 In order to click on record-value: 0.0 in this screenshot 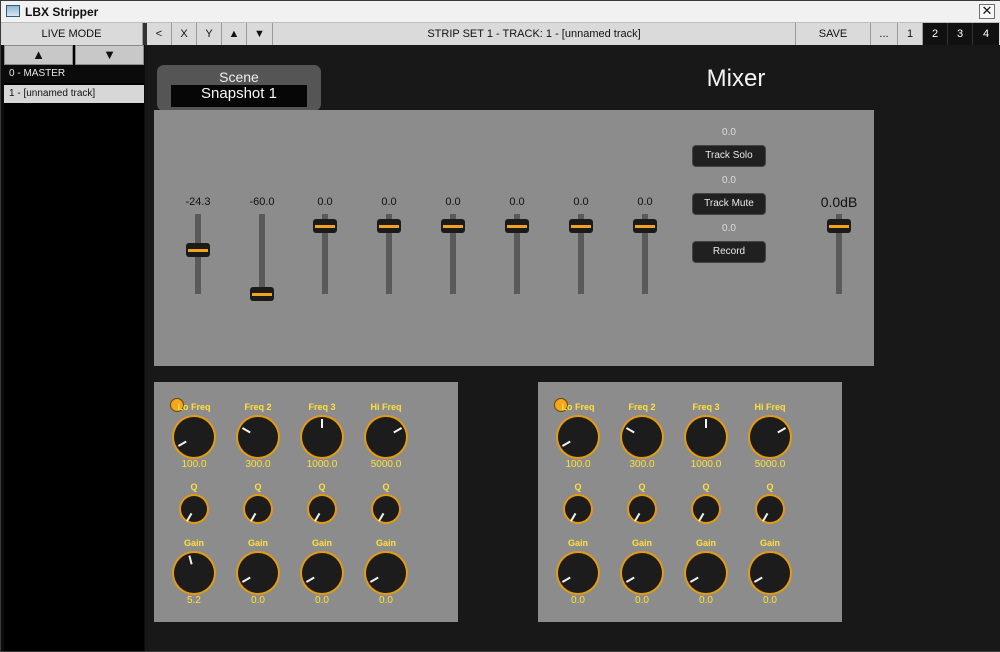, I will do `click(729, 228)`.